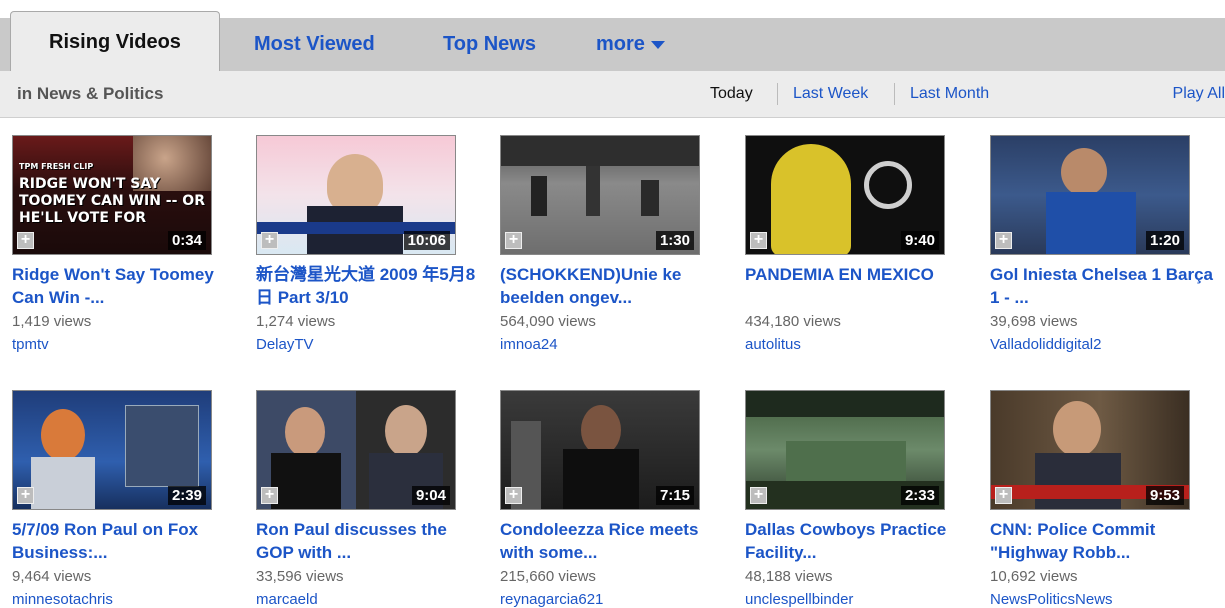 The width and height of the screenshot is (1225, 608). I want to click on category-label: in News & Politics, so click(90, 93).